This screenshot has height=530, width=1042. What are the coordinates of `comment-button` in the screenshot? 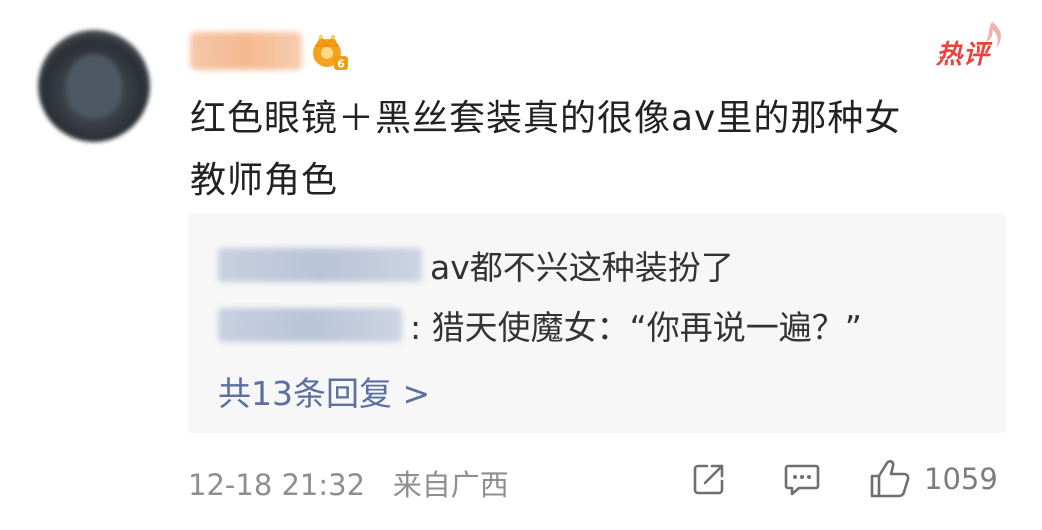 It's located at (803, 479).